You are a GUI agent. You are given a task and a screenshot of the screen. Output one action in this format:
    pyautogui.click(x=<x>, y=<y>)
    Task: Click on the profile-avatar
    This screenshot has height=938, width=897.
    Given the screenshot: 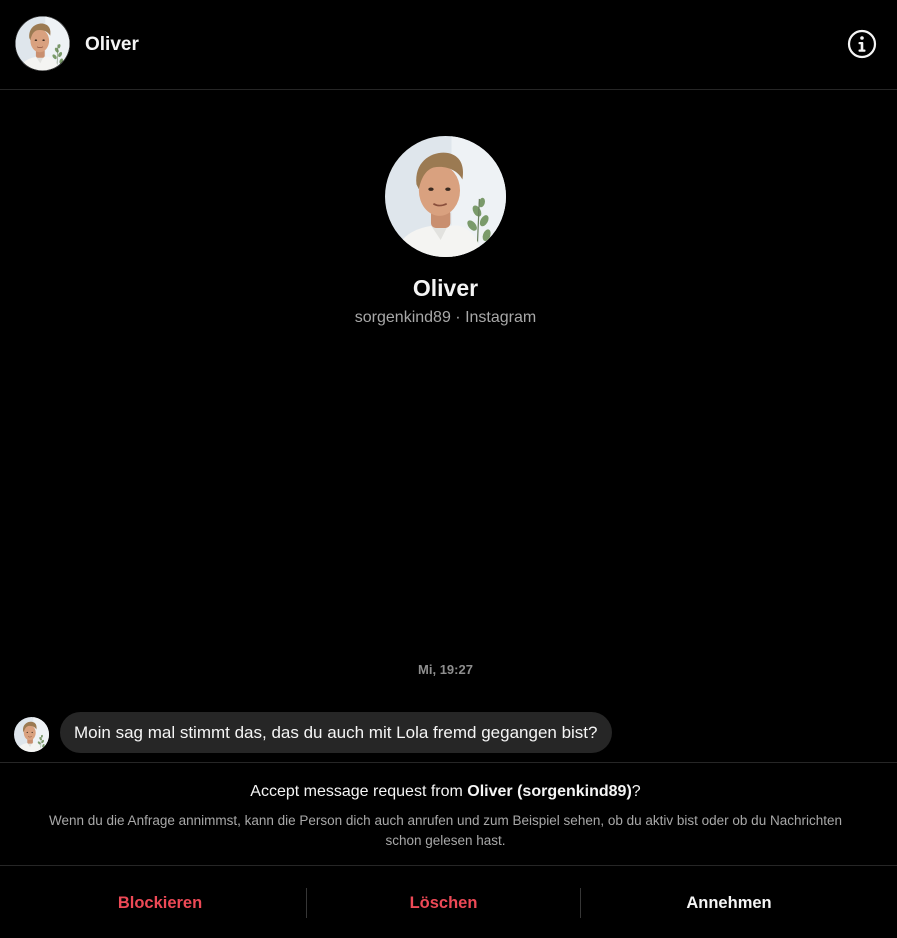 What is the action you would take?
    pyautogui.click(x=445, y=196)
    